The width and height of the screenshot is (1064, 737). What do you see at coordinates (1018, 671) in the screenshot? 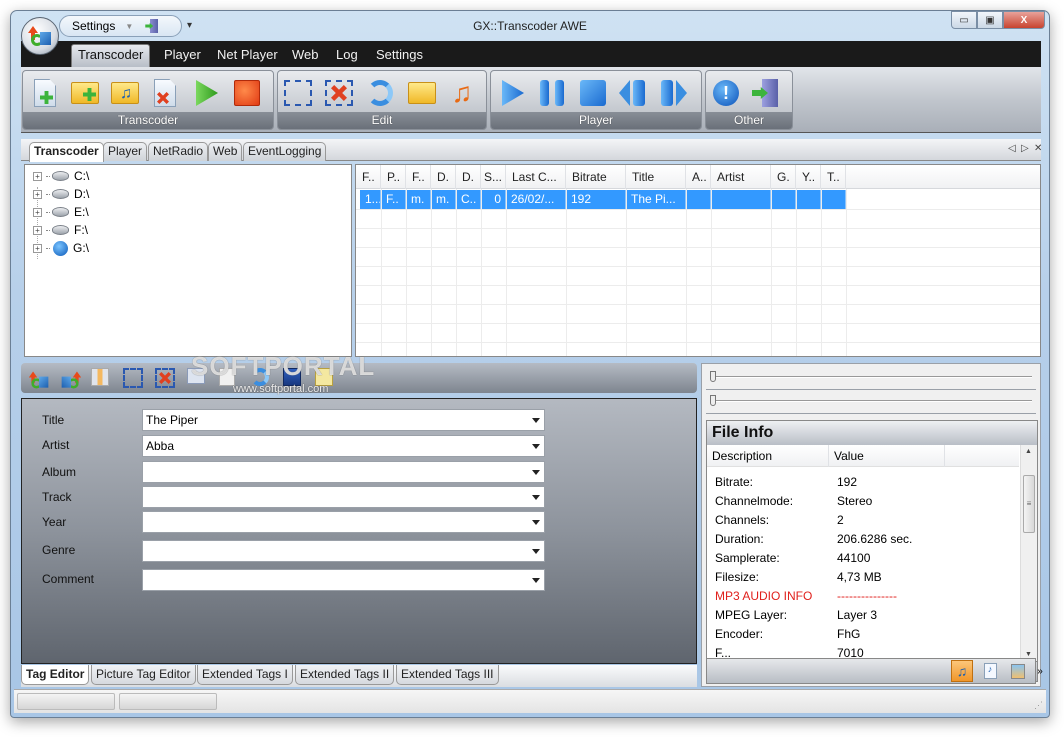
I see `picture-info-button` at bounding box center [1018, 671].